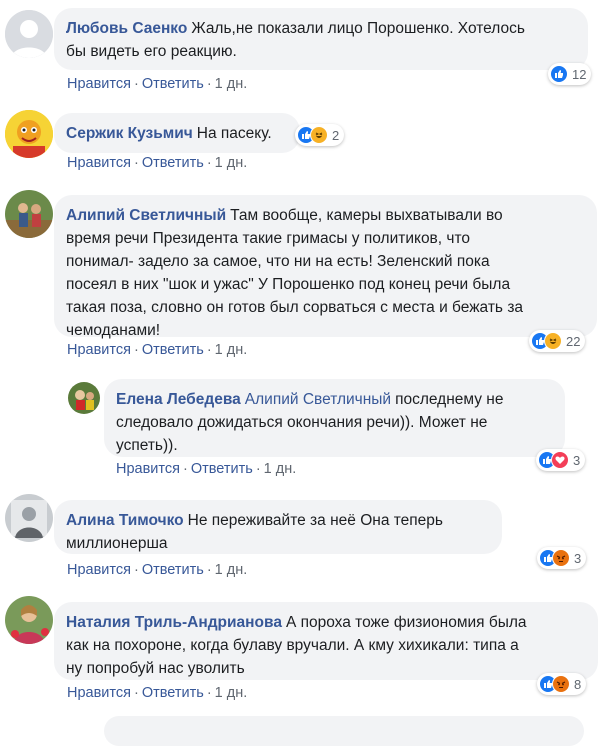 Image resolution: width=611 pixels, height=746 pixels. I want to click on comment-text: бы видеть его реакцию., so click(151, 51).